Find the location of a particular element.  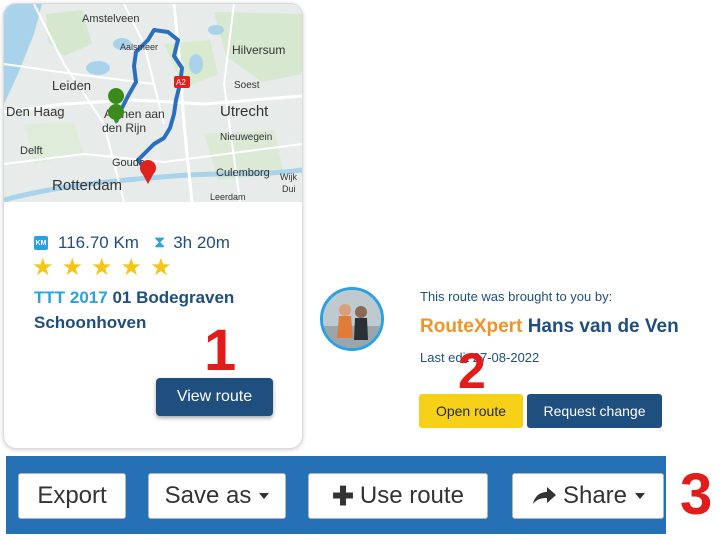

author-name: Hans van de Ven is located at coordinates (603, 326).